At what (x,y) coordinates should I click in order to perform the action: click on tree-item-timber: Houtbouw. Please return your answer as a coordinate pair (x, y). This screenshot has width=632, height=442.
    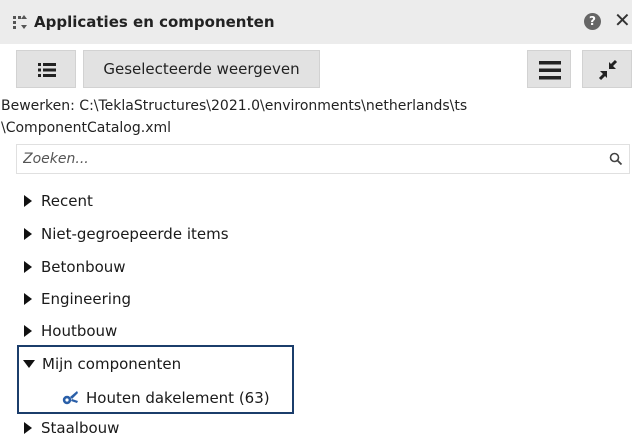
    Looking at the image, I should click on (70, 331).